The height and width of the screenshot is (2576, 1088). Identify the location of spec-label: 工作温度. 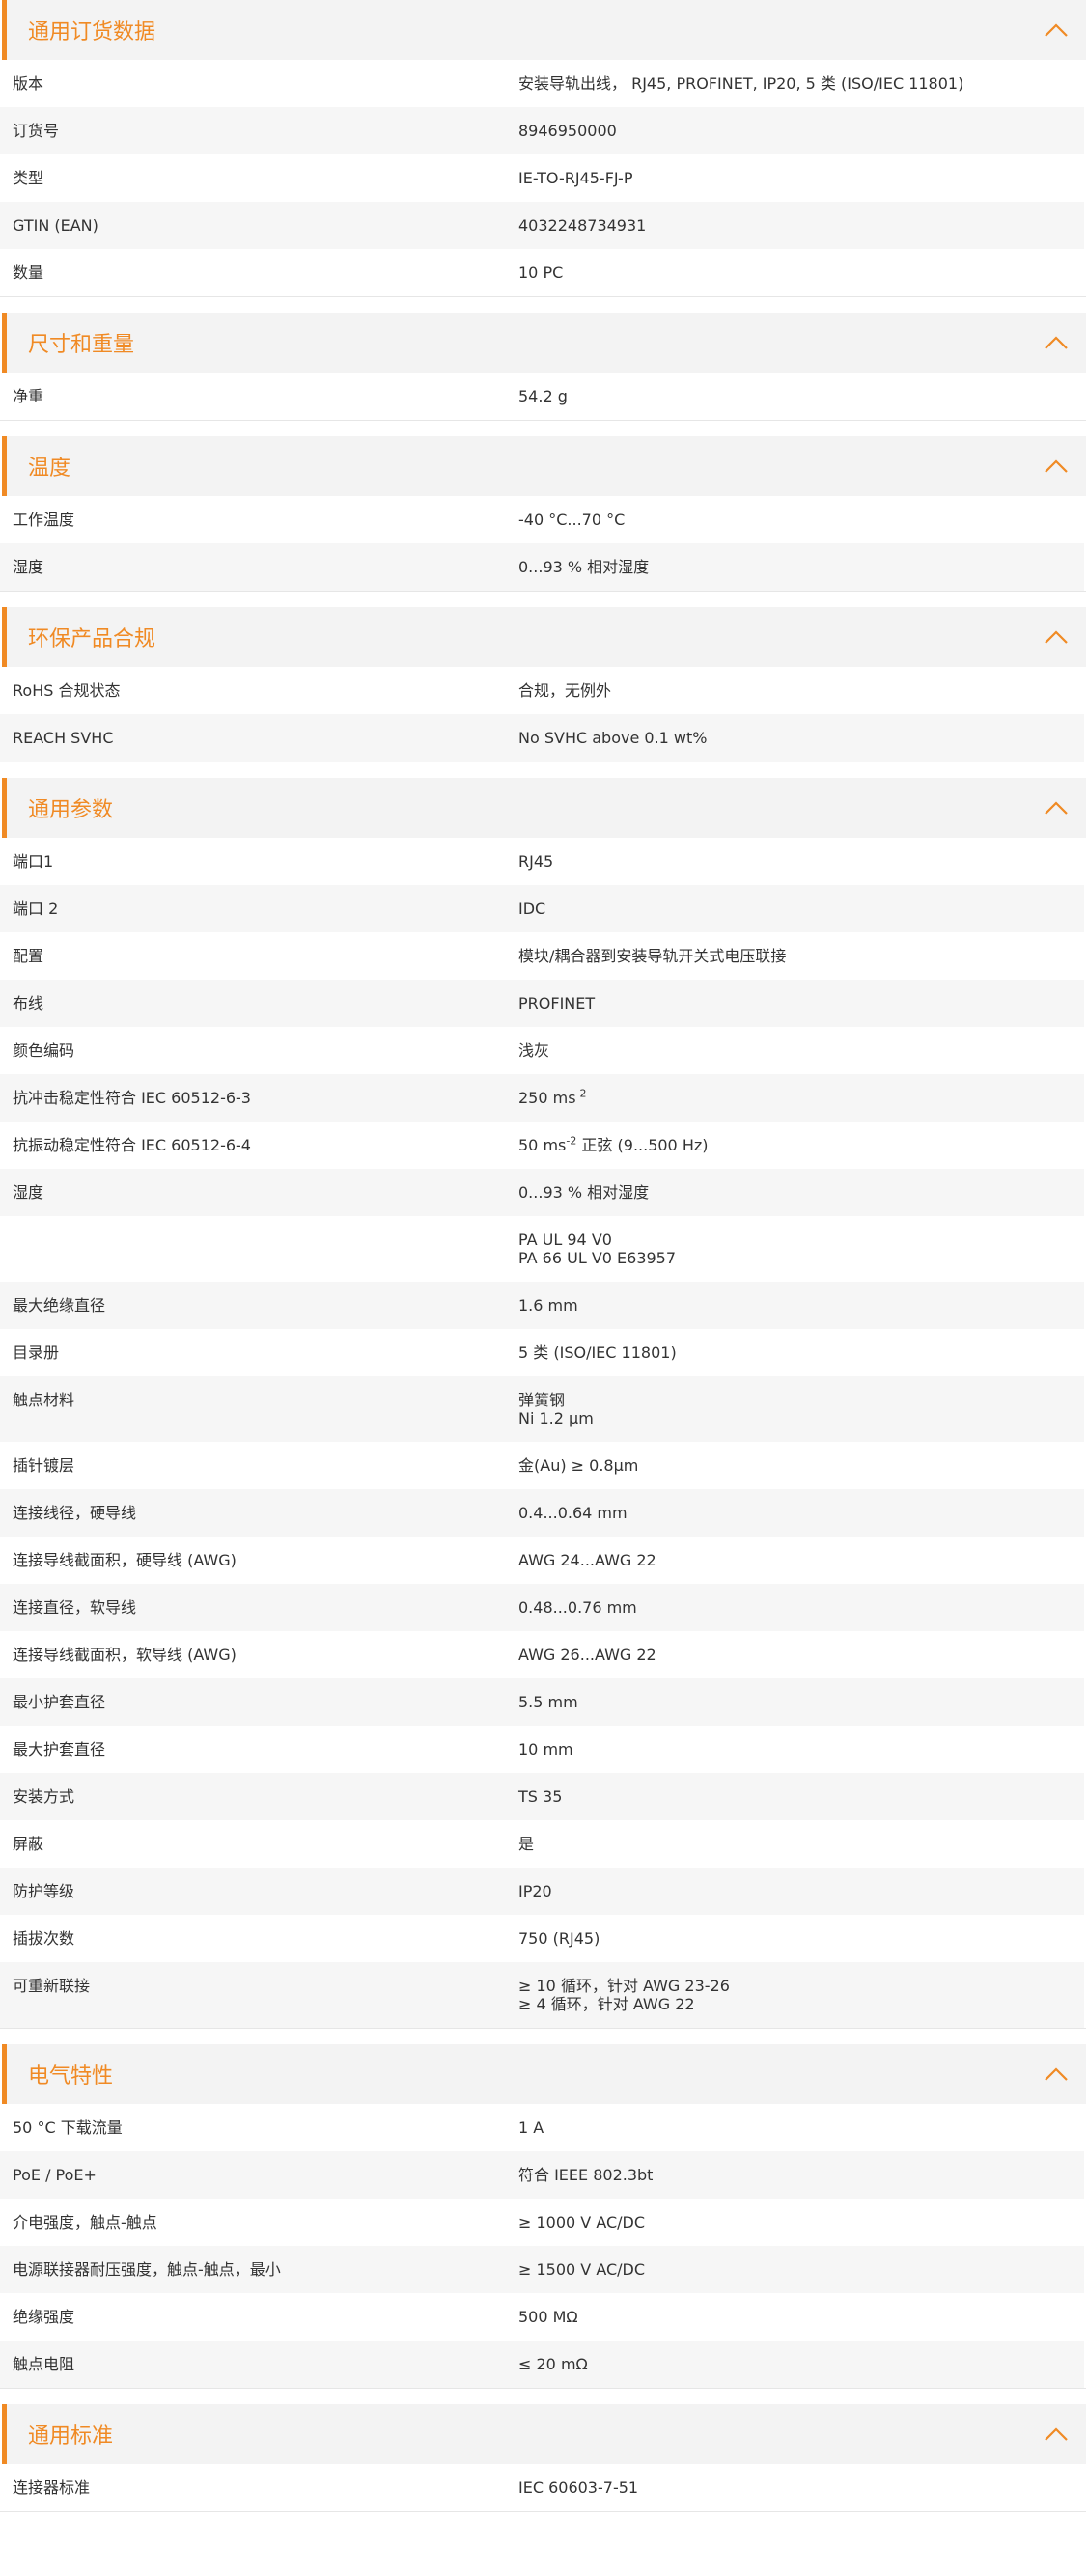
(44, 520).